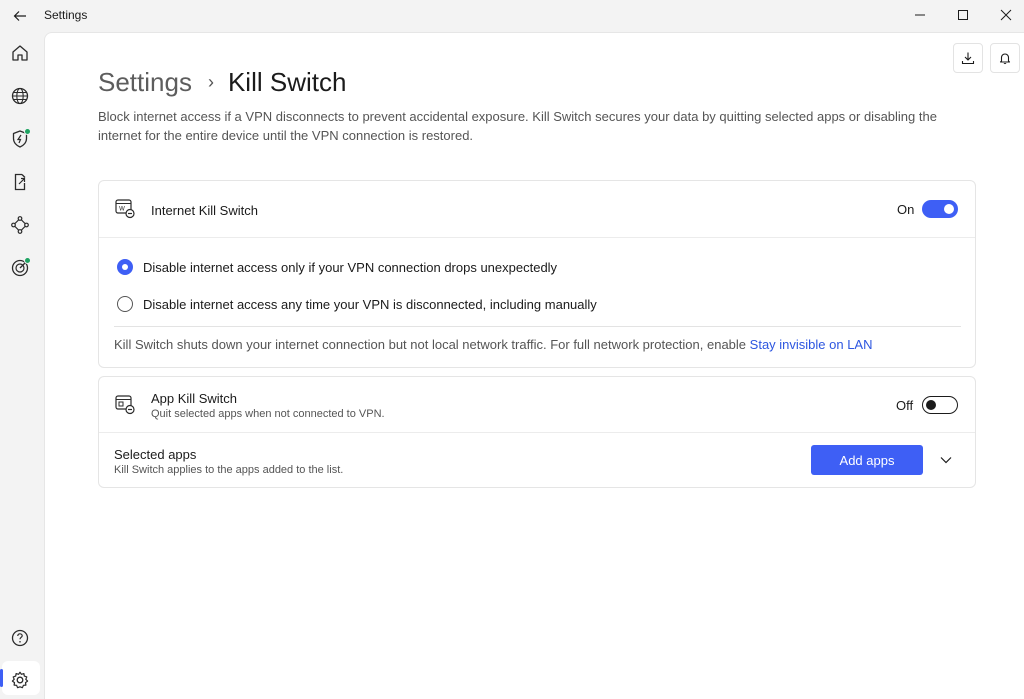 The height and width of the screenshot is (699, 1024). I want to click on back-button, so click(20, 16).